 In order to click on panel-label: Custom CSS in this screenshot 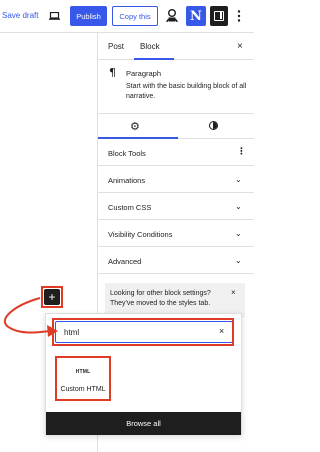, I will do `click(130, 207)`.